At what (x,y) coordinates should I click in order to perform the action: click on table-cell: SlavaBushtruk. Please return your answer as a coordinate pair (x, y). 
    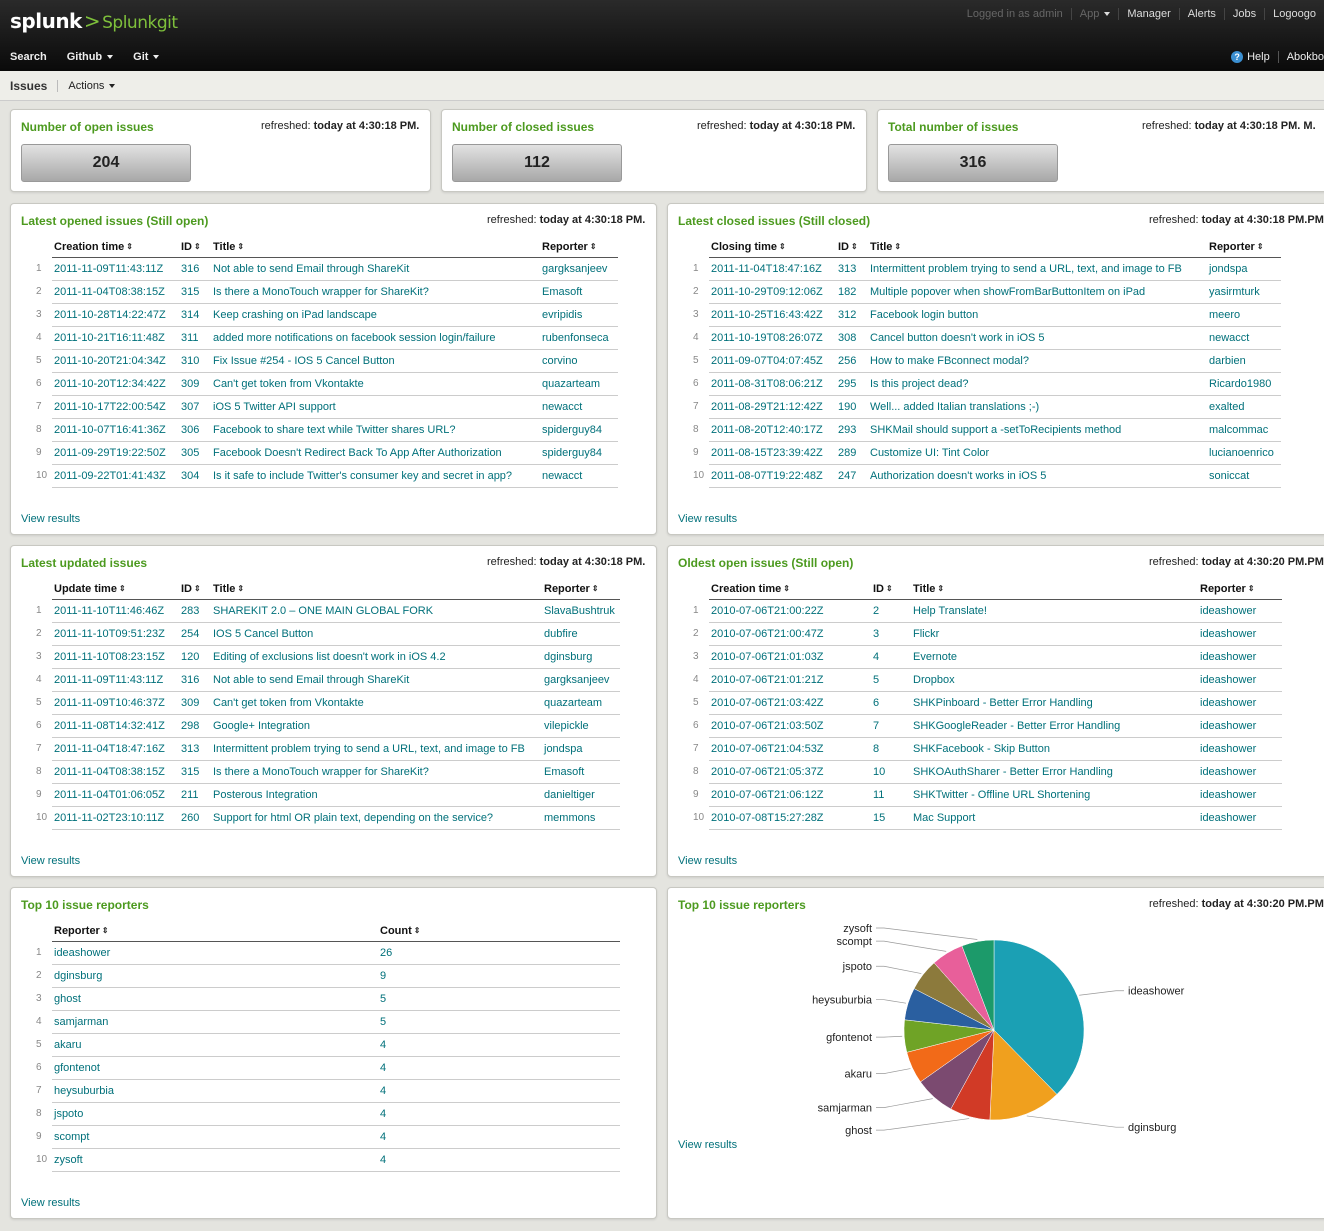
    Looking at the image, I should click on (581, 611).